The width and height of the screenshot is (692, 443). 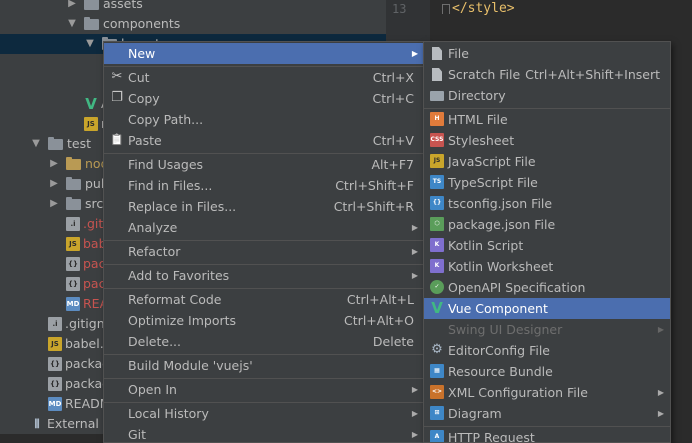 I want to click on menu-item-label: OpenAPI Specification, so click(x=517, y=287).